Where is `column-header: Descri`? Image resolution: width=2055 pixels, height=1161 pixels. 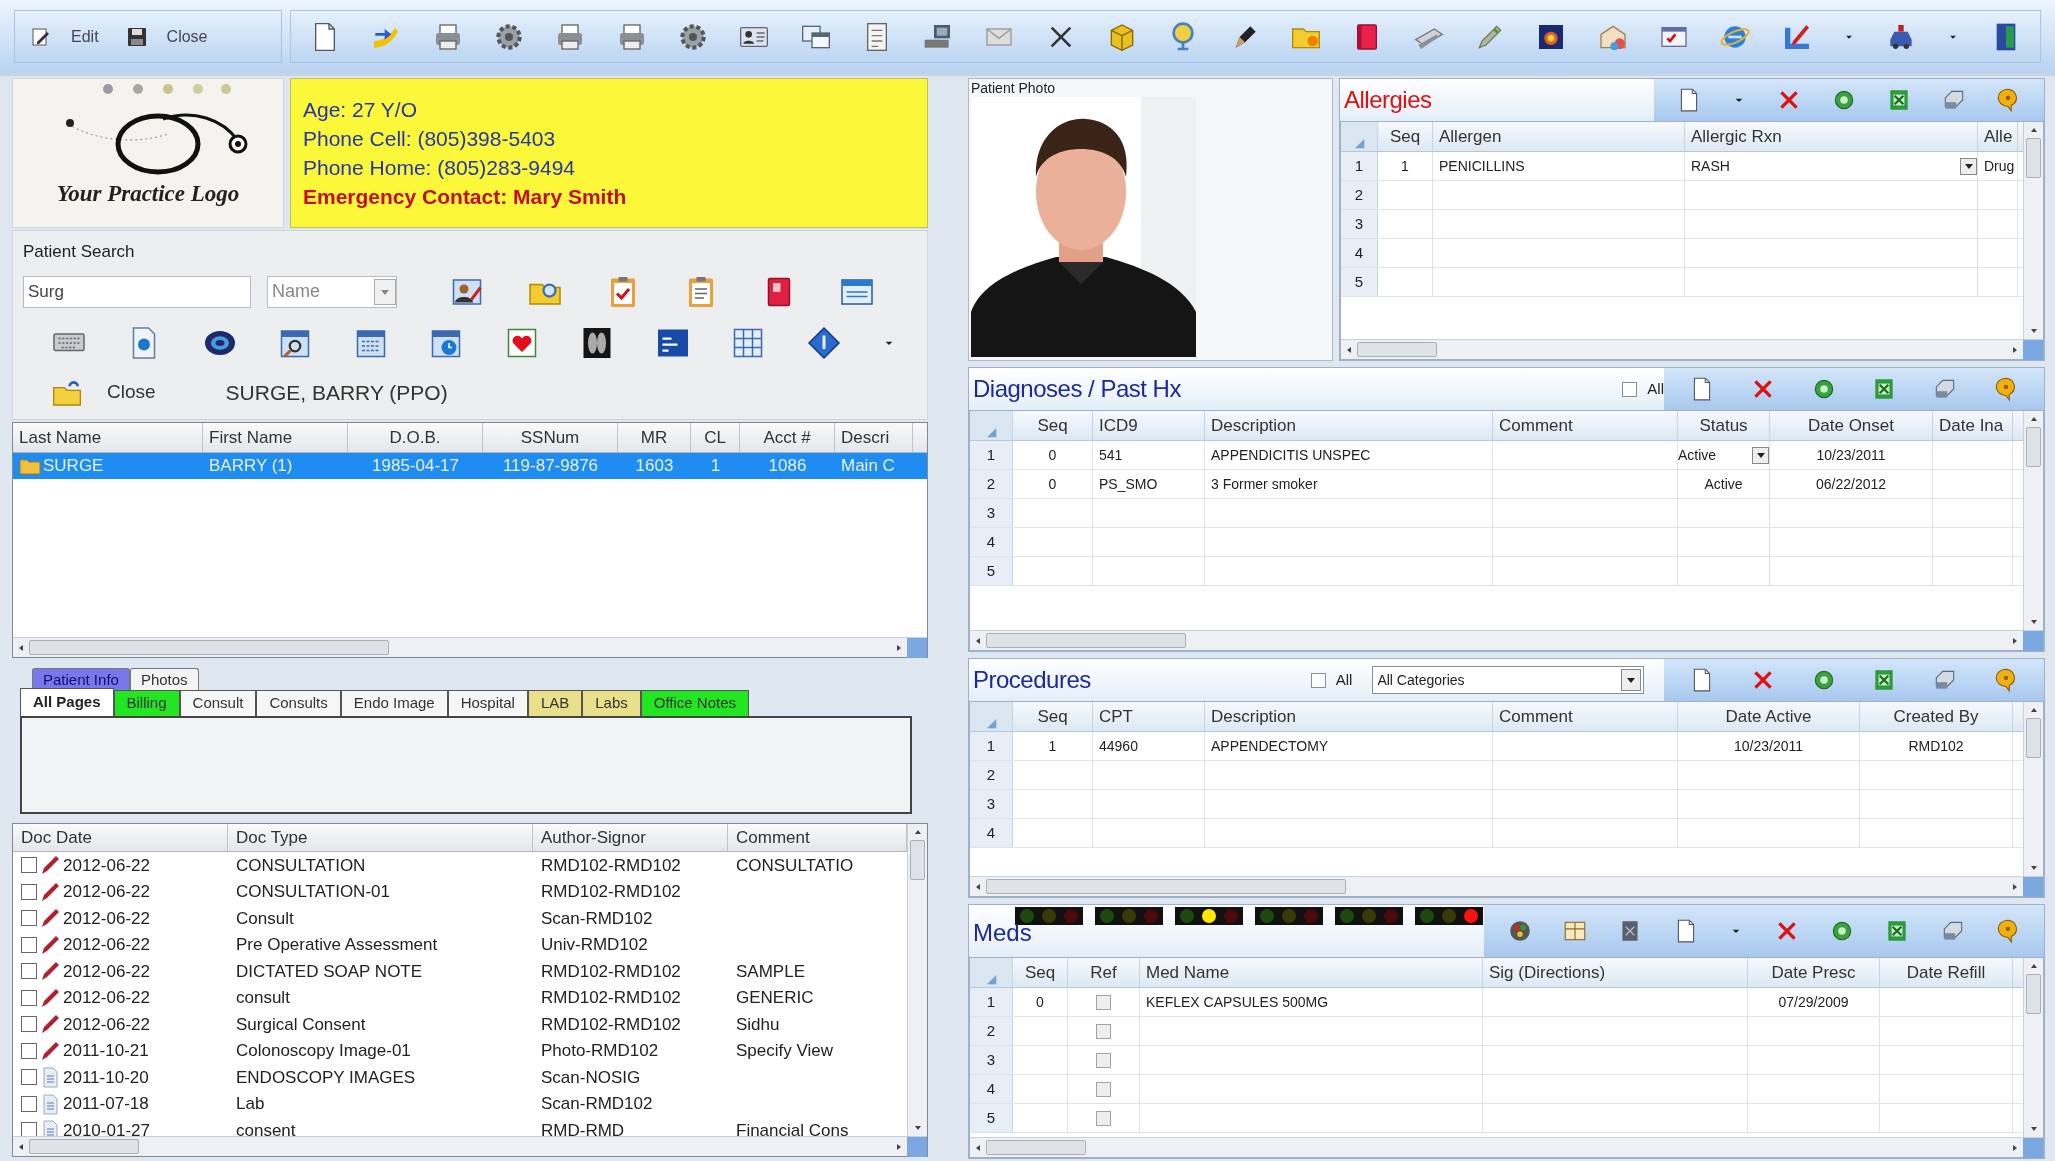 column-header: Descri is located at coordinates (874, 437).